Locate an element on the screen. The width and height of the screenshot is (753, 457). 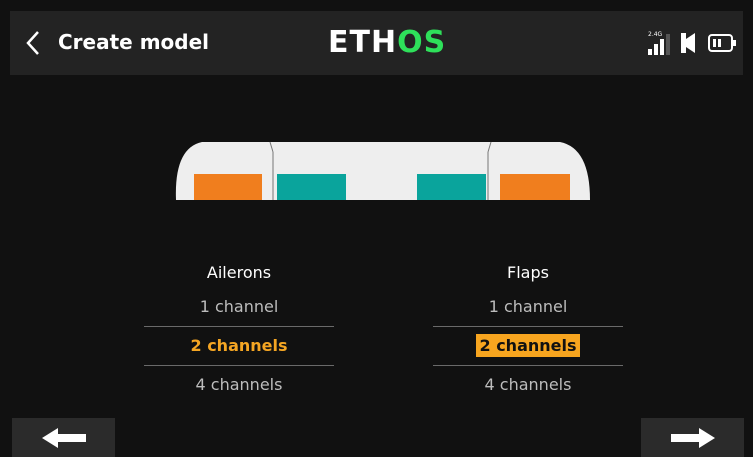
logo-part-eth: ETH is located at coordinates (363, 42).